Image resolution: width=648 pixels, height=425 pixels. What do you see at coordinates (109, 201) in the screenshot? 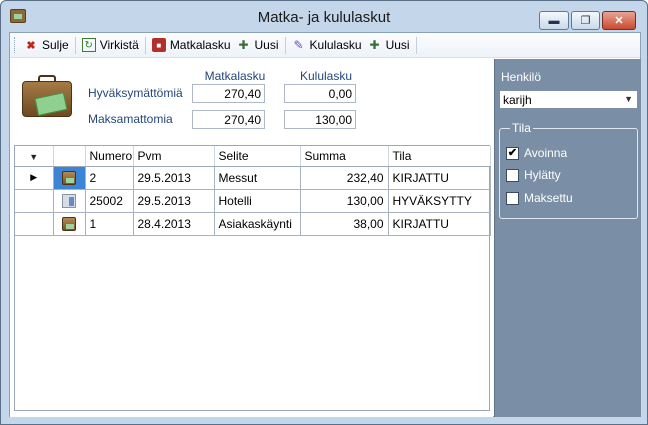
I see `cell-numero: 25002` at bounding box center [109, 201].